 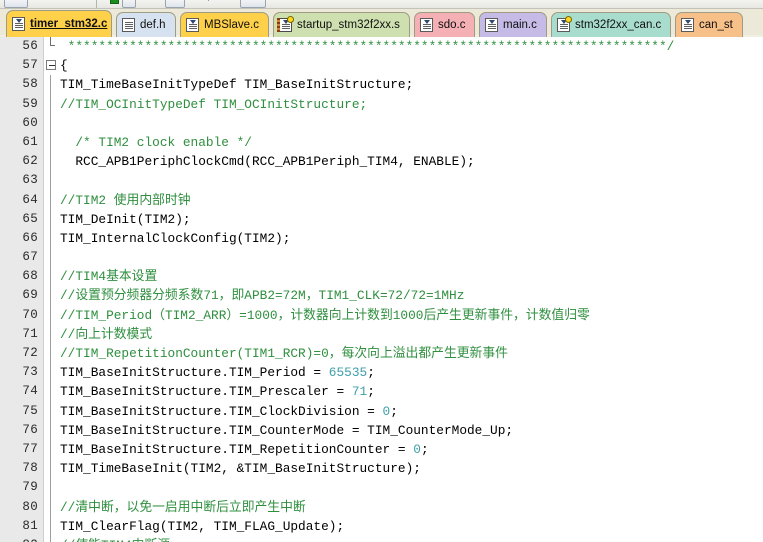 What do you see at coordinates (213, 104) in the screenshot?
I see `line-text: //TIM_OCInitTypeDef TIM_OCInitStructure;` at bounding box center [213, 104].